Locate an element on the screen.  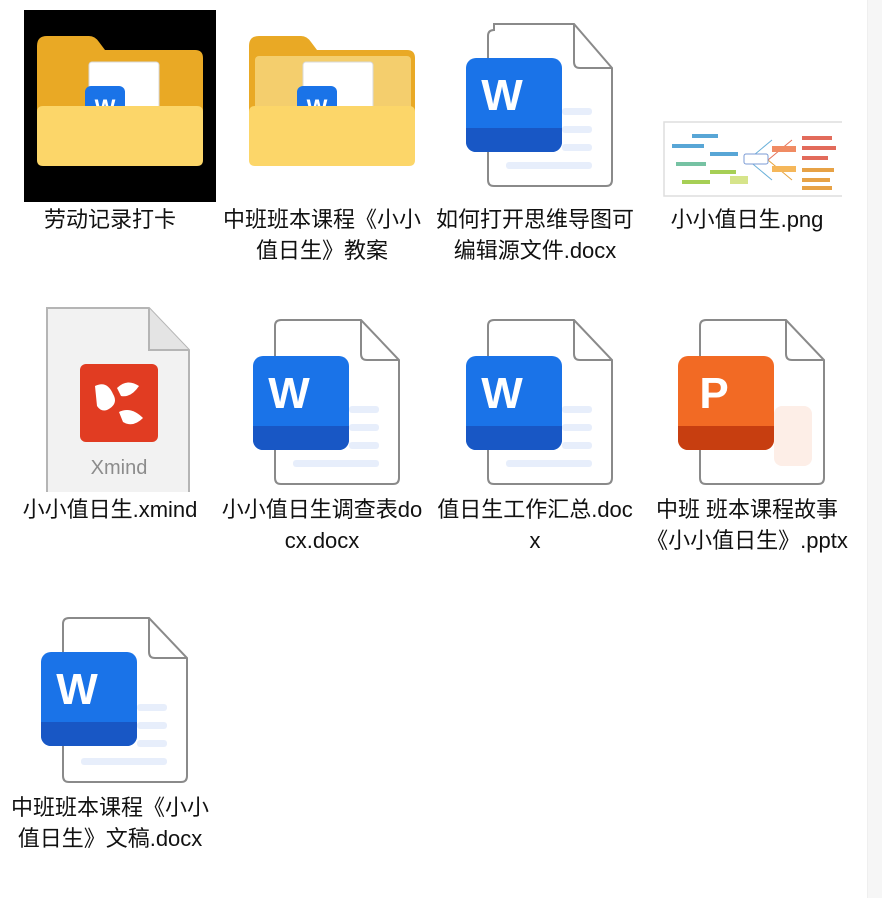
file-name: 中班班本课程《小小值日生》文稿.docx is located at coordinates (109, 823).